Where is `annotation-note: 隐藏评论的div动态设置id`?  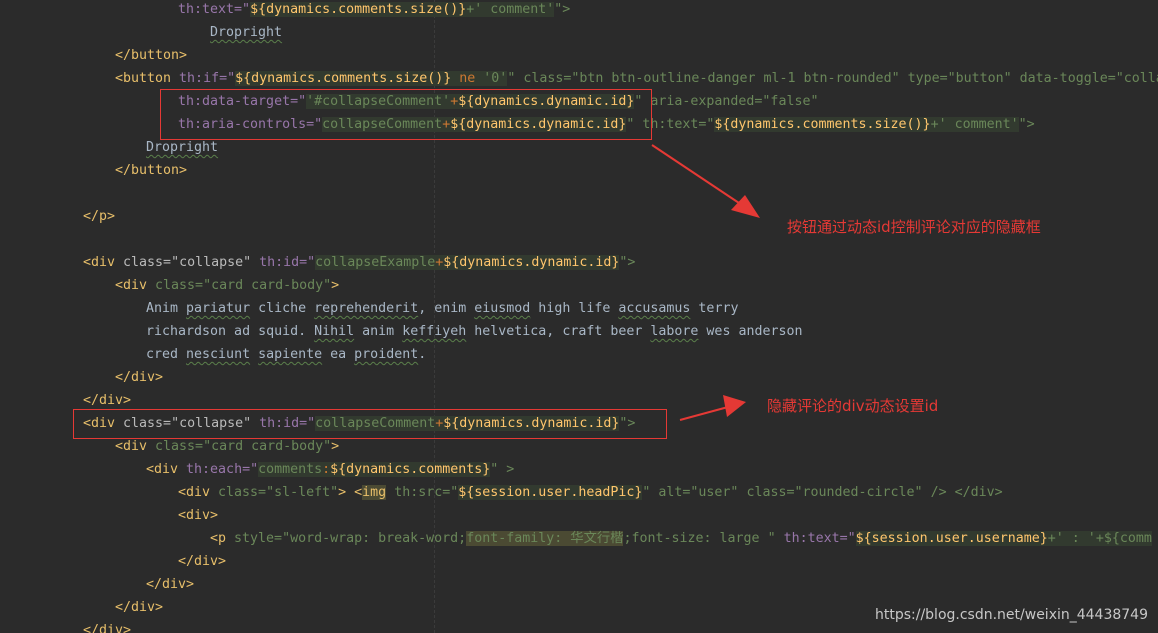
annotation-note: 隐藏评论的div动态设置id is located at coordinates (853, 406).